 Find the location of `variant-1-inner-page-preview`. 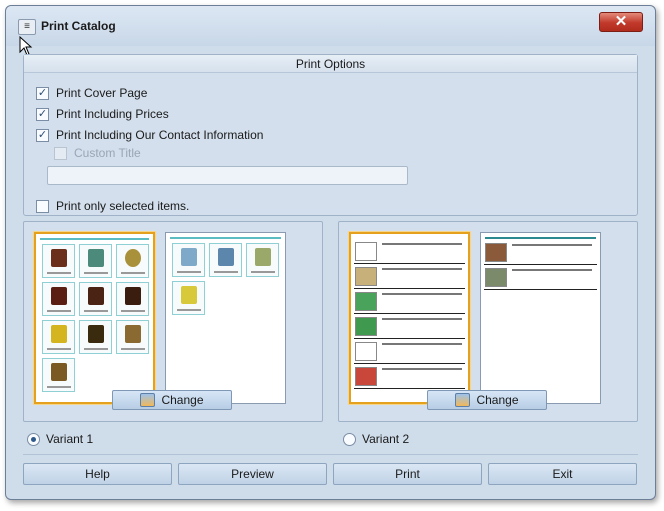

variant-1-inner-page-preview is located at coordinates (225, 318).